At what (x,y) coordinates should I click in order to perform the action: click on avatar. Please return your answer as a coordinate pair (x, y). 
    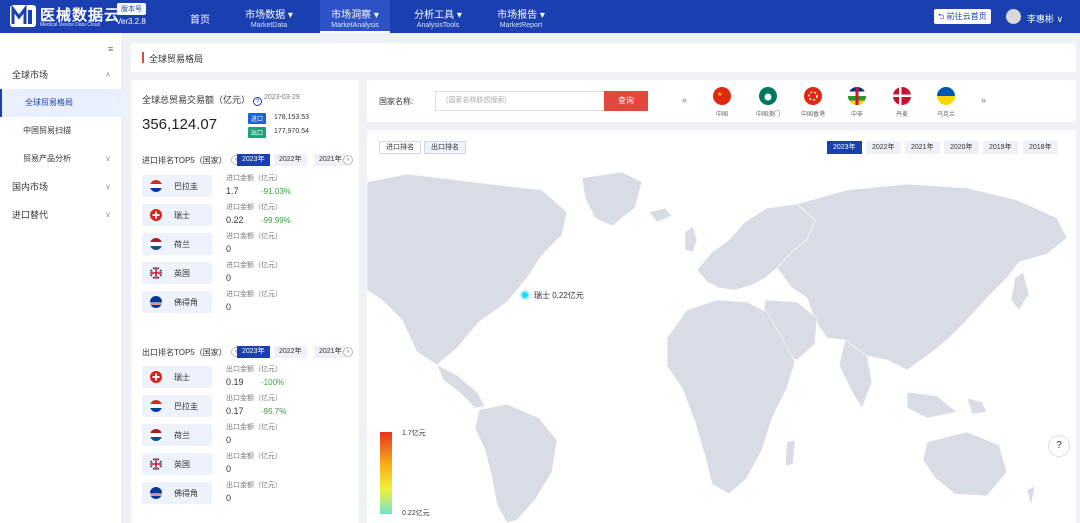
    Looking at the image, I should click on (1013, 16).